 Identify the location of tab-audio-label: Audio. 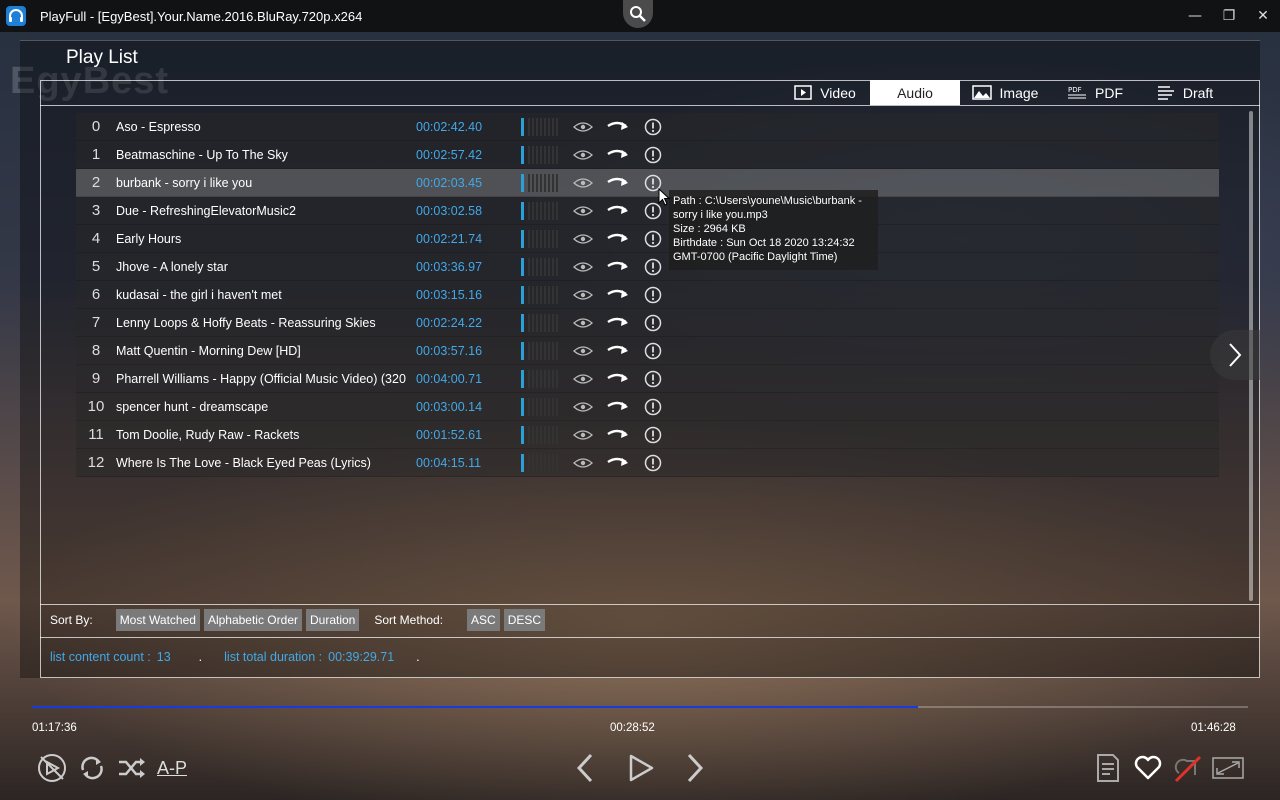
(915, 92).